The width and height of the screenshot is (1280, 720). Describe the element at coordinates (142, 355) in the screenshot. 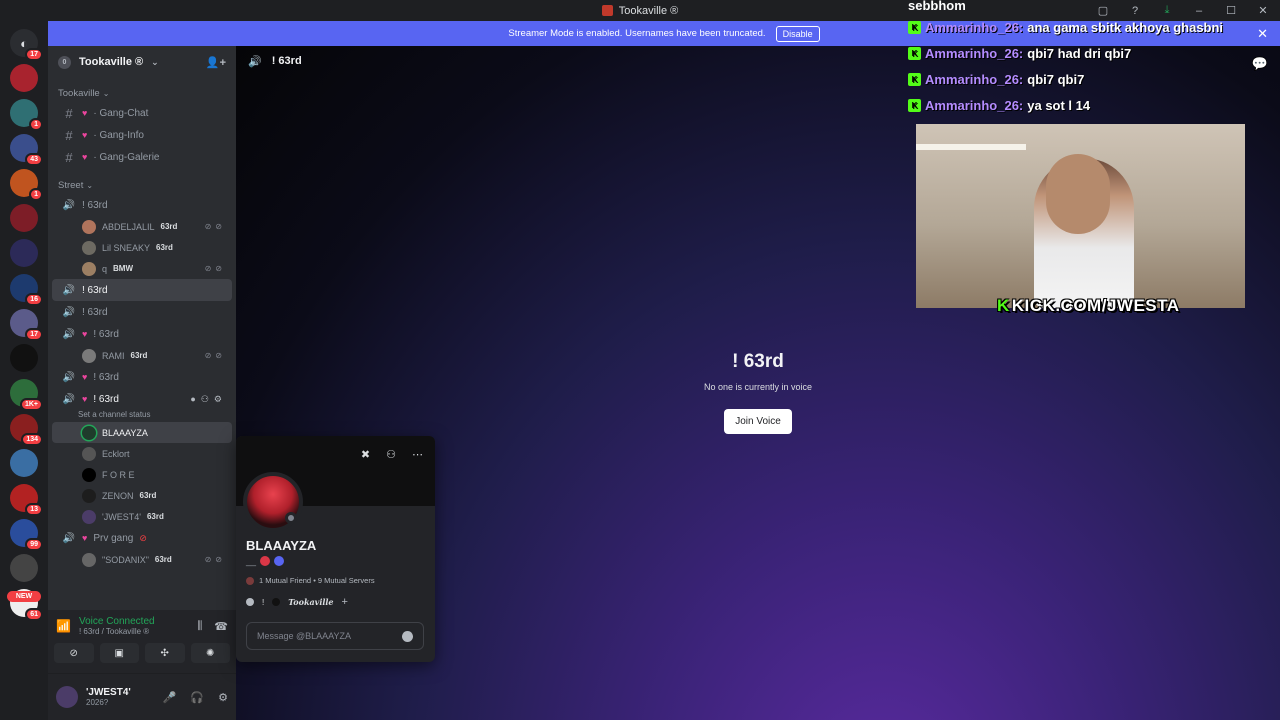

I see `voice-user: RAMI 63rd ⊘ ⊘` at that location.